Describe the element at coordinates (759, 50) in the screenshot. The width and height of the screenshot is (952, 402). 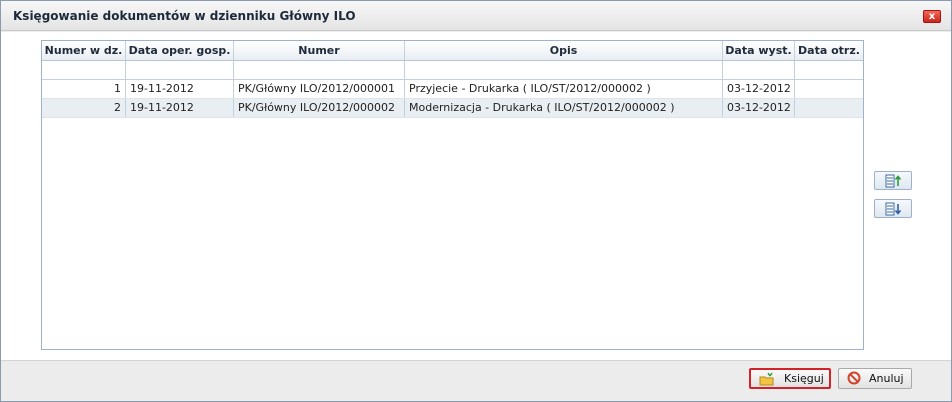
I see `column-header-issue-date: Data wyst.` at that location.